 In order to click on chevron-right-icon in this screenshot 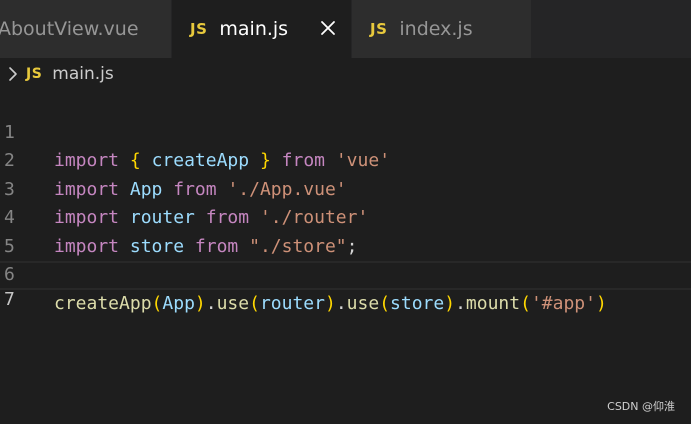, I will do `click(13, 74)`.